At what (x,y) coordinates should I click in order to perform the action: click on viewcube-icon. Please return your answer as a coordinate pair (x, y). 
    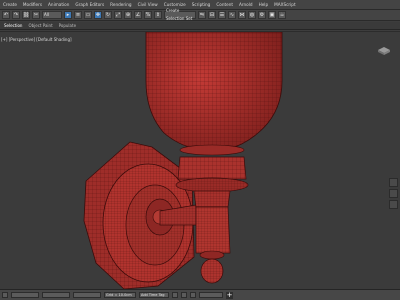
    Looking at the image, I should click on (384, 51).